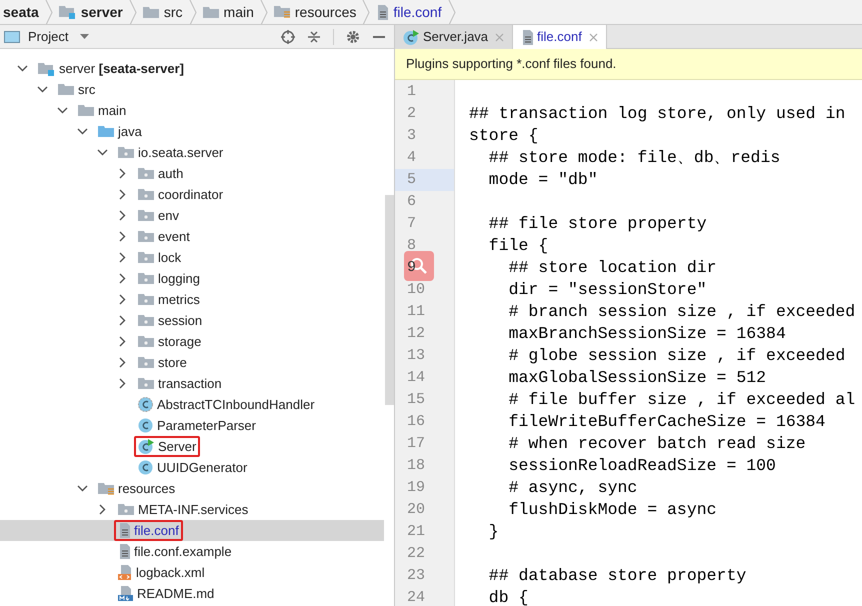 This screenshot has height=606, width=862. Describe the element at coordinates (192, 257) in the screenshot. I see `tree-row: lock` at that location.